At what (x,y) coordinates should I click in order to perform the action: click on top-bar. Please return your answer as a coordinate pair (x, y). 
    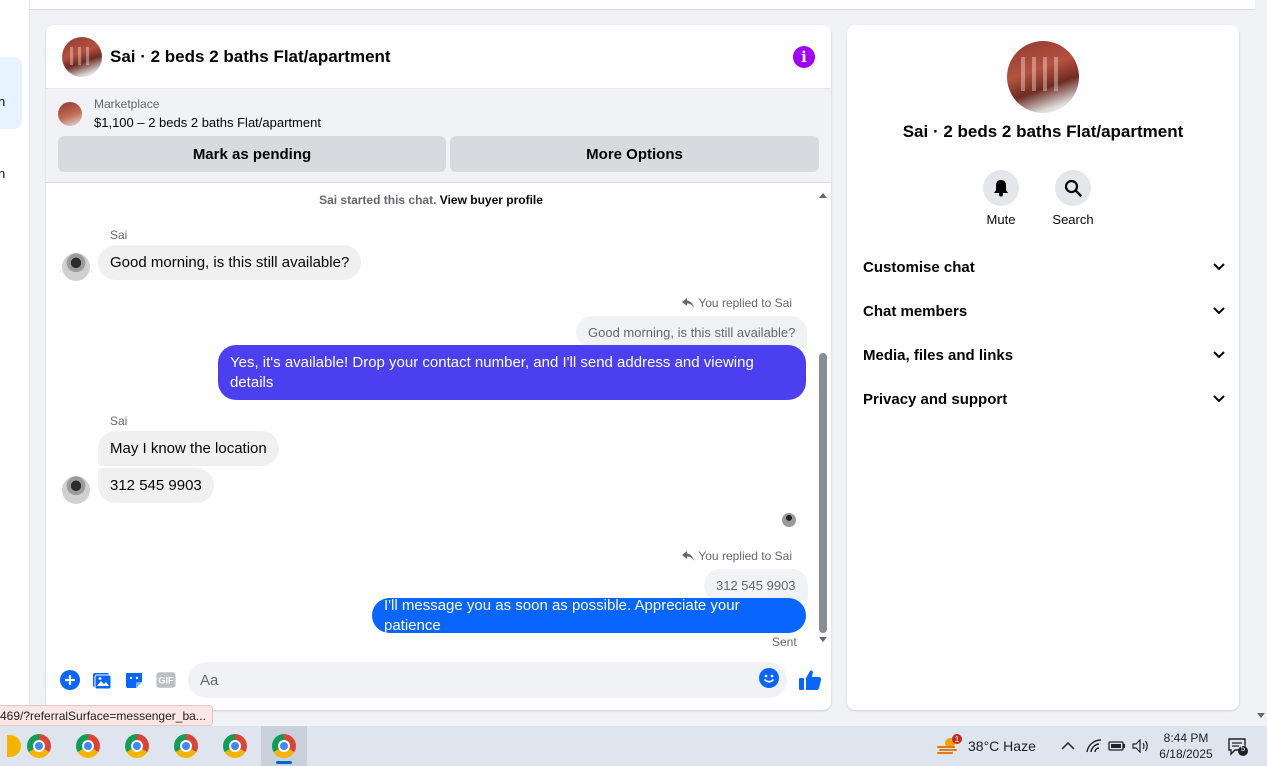
    Looking at the image, I should click on (642, 5).